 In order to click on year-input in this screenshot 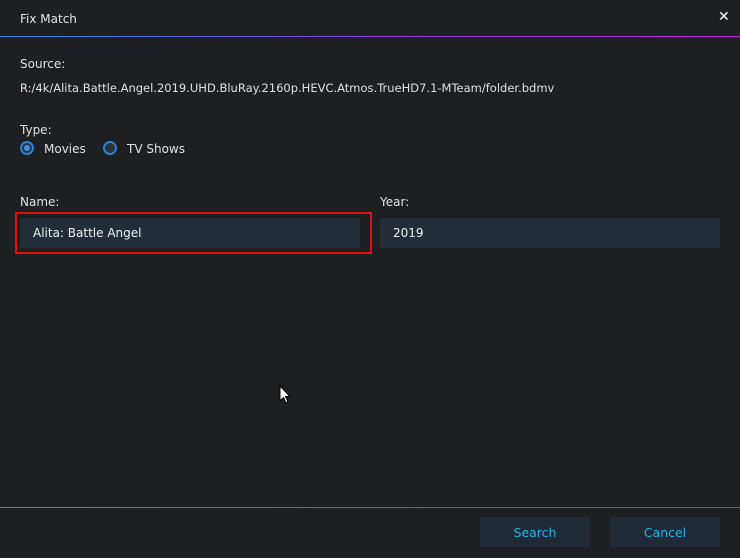, I will do `click(550, 233)`.